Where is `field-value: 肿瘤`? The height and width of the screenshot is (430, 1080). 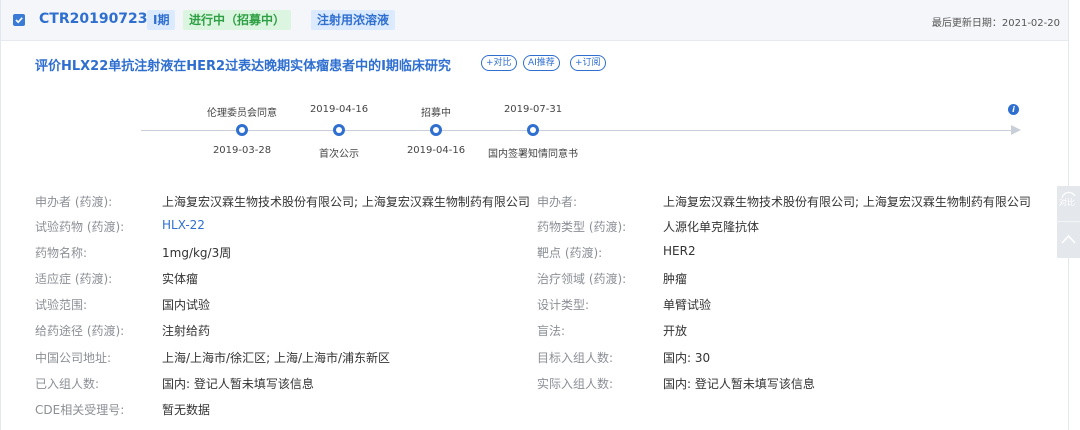
field-value: 肿瘤 is located at coordinates (675, 279).